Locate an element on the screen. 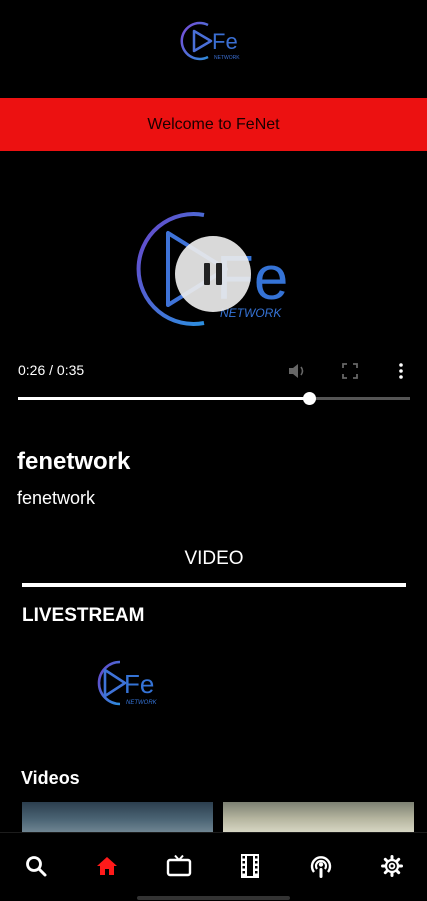 This screenshot has width=427, height=901. nav-tv is located at coordinates (179, 866).